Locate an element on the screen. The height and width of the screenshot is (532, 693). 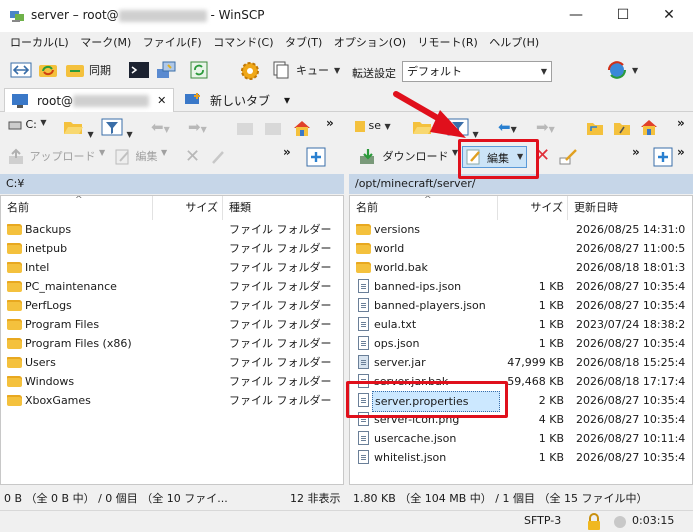
minimize-button: — is located at coordinates (576, 16).